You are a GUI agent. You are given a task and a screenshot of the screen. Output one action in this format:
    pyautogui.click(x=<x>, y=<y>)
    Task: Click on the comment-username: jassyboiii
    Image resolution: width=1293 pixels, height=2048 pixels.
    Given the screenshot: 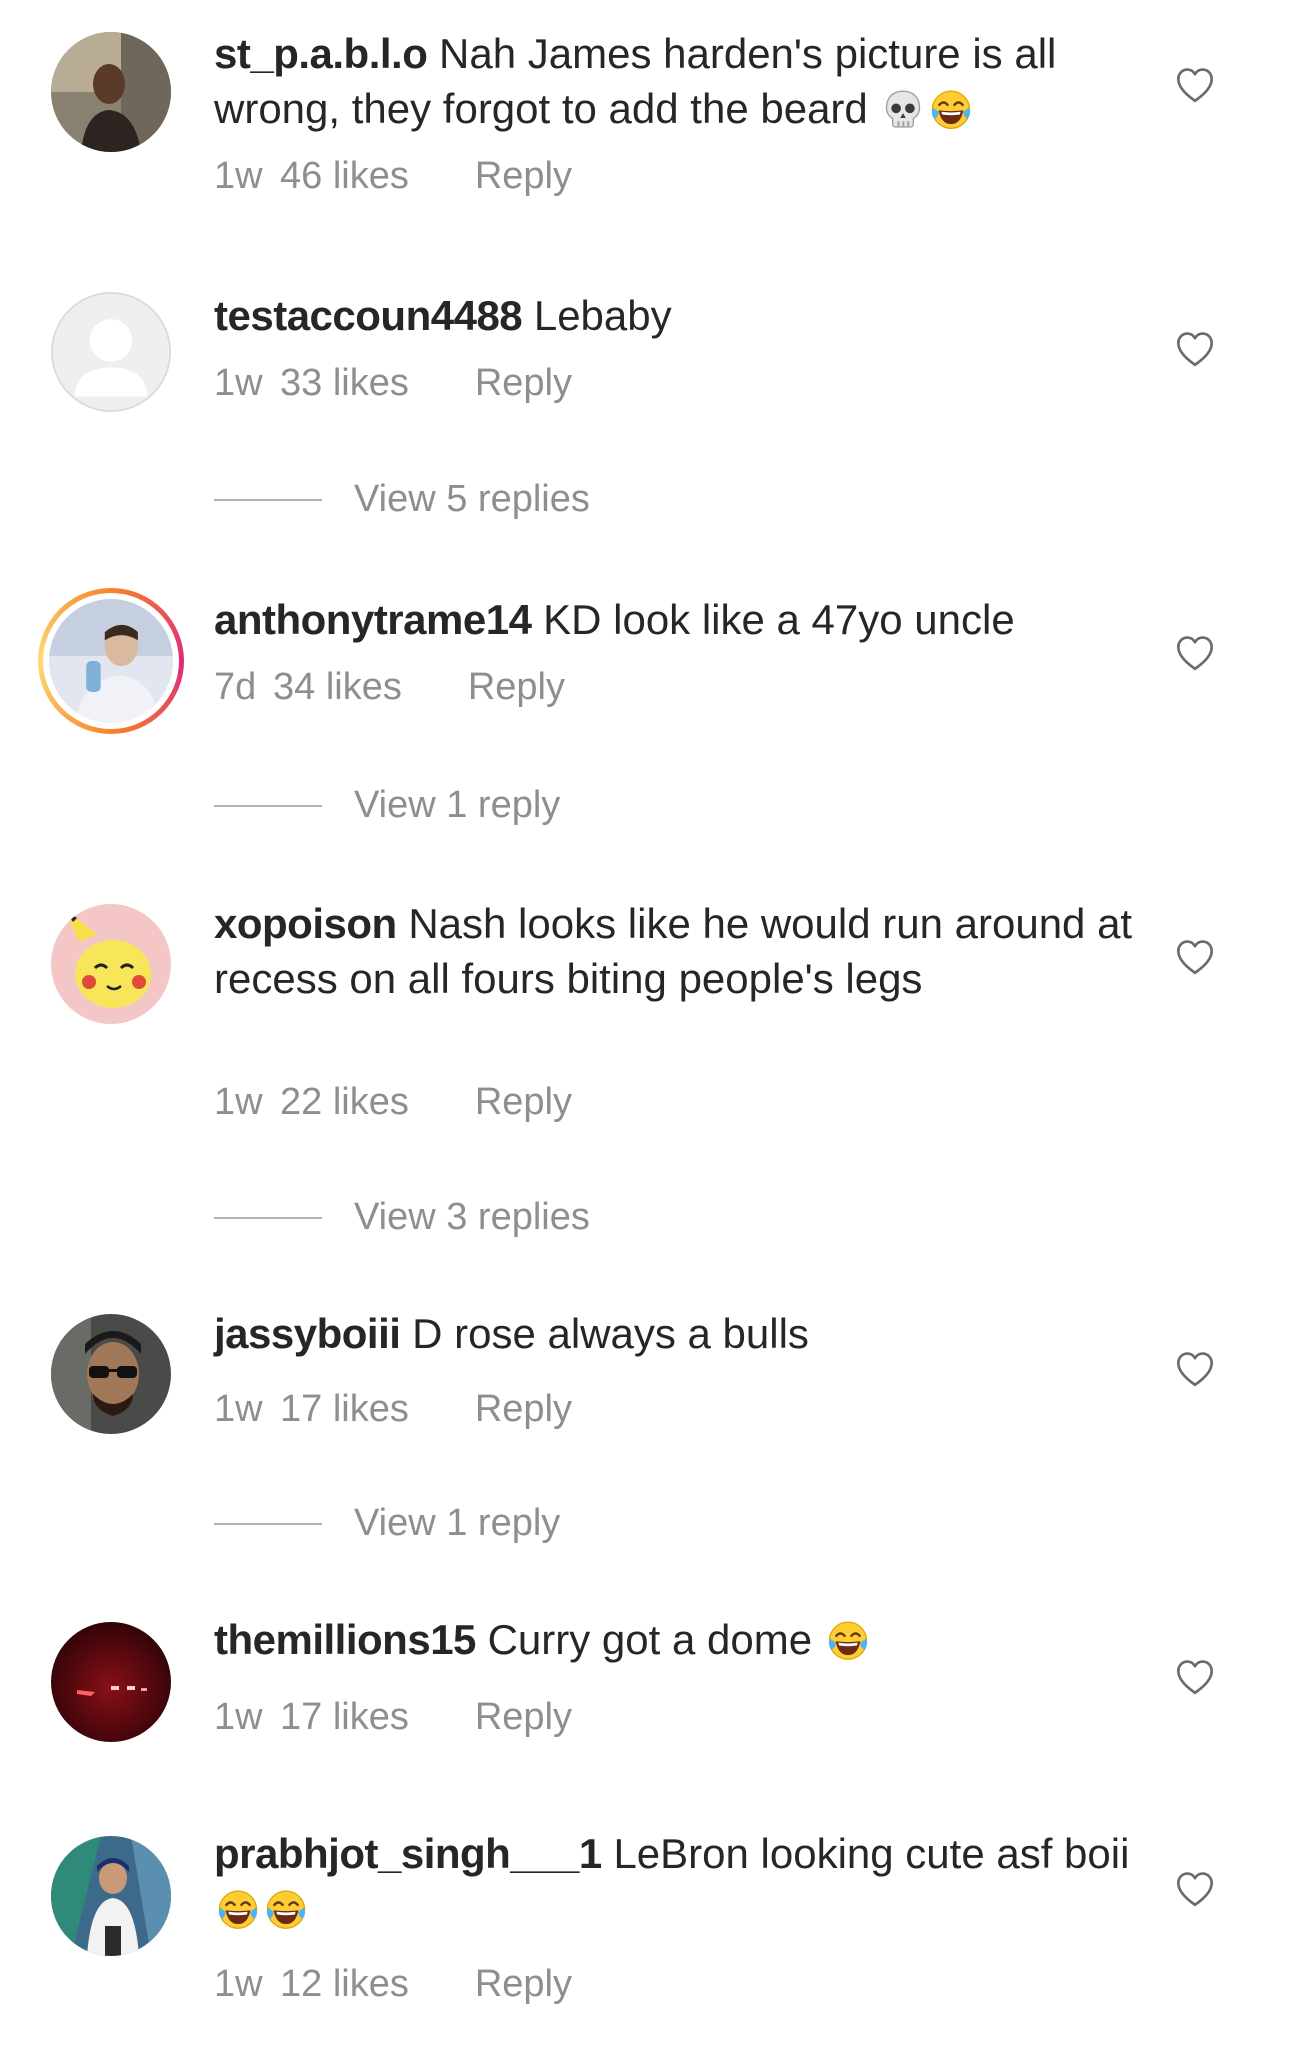 What is the action you would take?
    pyautogui.click(x=307, y=1333)
    